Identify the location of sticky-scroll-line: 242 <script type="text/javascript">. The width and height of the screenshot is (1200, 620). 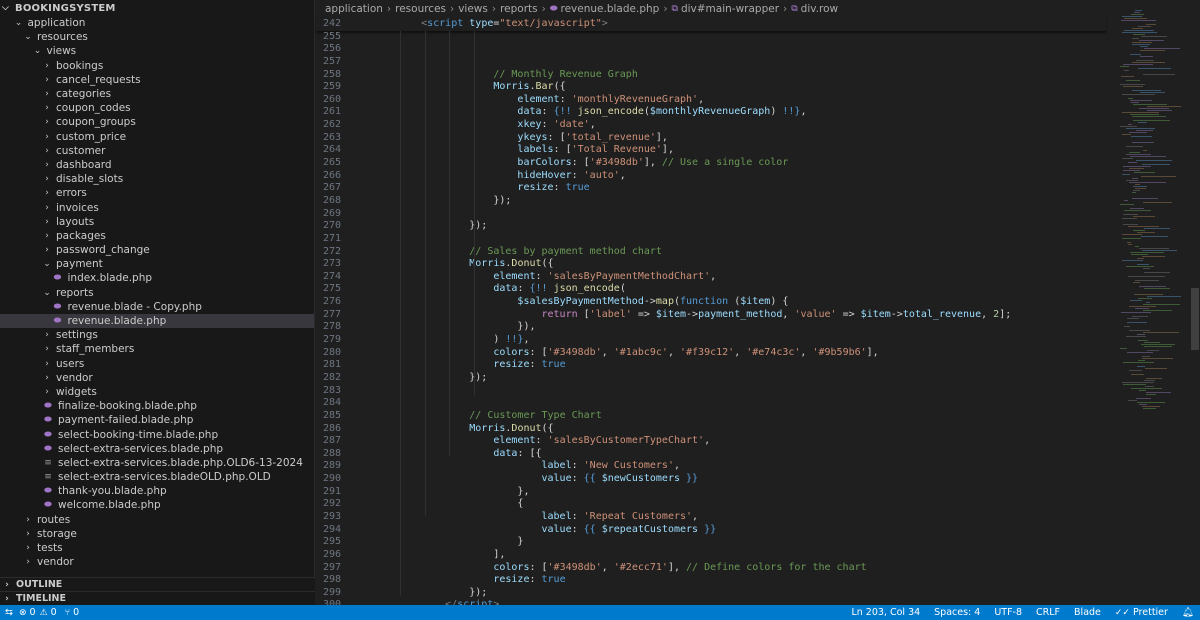
(711, 24).